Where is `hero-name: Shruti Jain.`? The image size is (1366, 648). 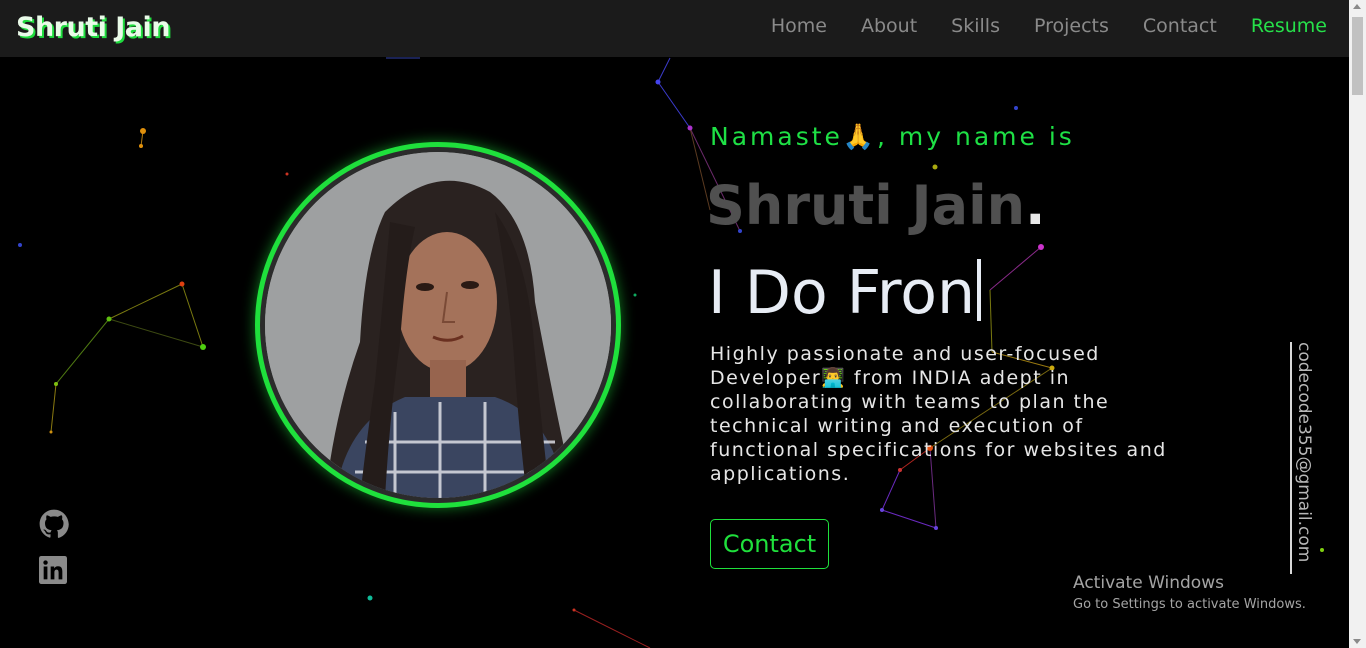 hero-name: Shruti Jain. is located at coordinates (876, 205).